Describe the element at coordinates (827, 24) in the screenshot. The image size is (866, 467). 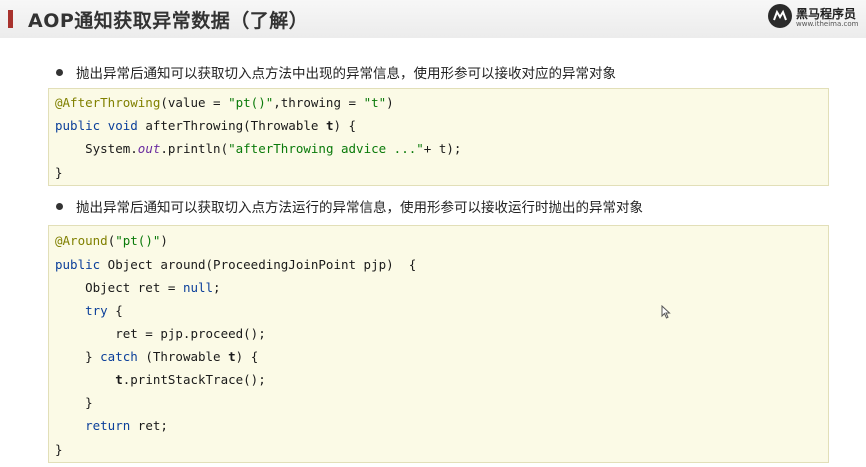
I see `logo-url: www.itheima.com` at that location.